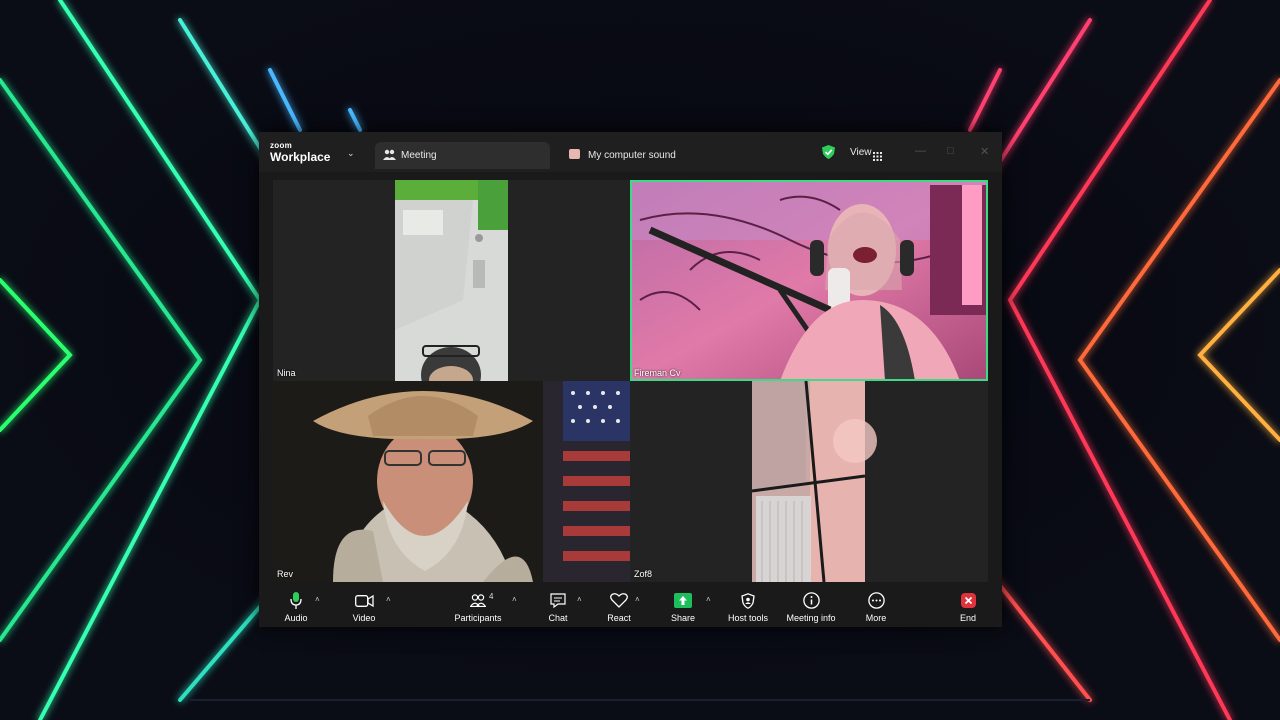 The width and height of the screenshot is (1280, 720). Describe the element at coordinates (811, 618) in the screenshot. I see `meeting-info-label: Meeting info` at that location.